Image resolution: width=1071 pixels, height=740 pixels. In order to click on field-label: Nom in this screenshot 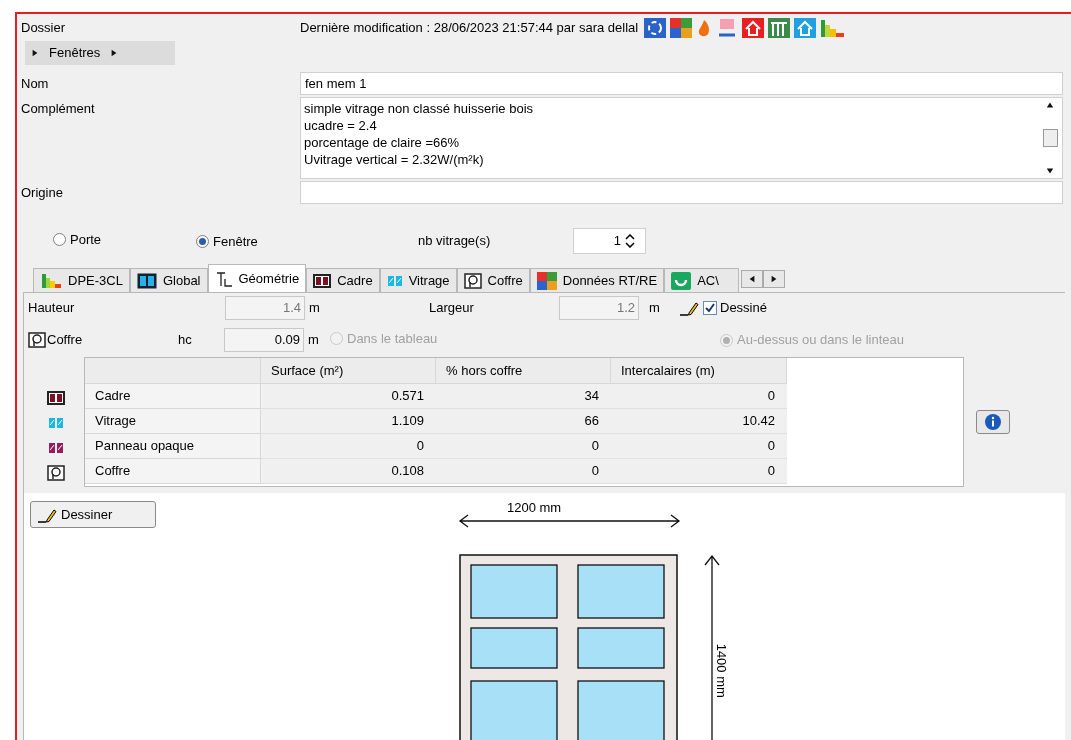, I will do `click(35, 84)`.